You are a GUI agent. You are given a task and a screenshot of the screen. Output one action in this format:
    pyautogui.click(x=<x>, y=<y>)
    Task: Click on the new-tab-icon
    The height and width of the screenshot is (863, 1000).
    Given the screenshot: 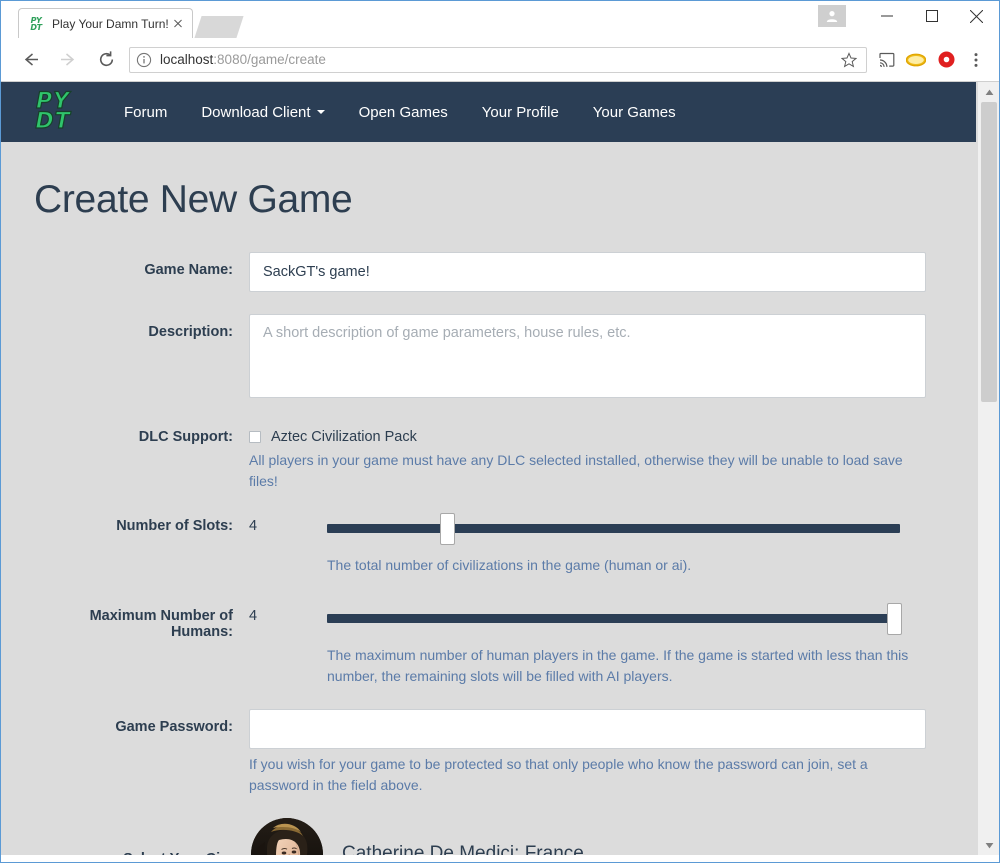 What is the action you would take?
    pyautogui.click(x=219, y=27)
    